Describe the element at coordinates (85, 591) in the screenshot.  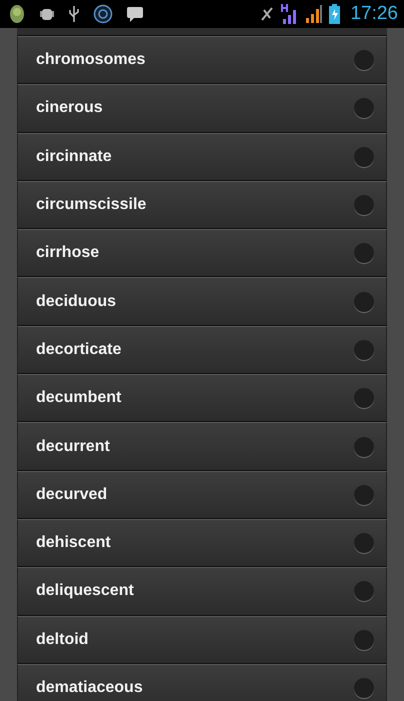
I see `item-label: deliquescent` at that location.